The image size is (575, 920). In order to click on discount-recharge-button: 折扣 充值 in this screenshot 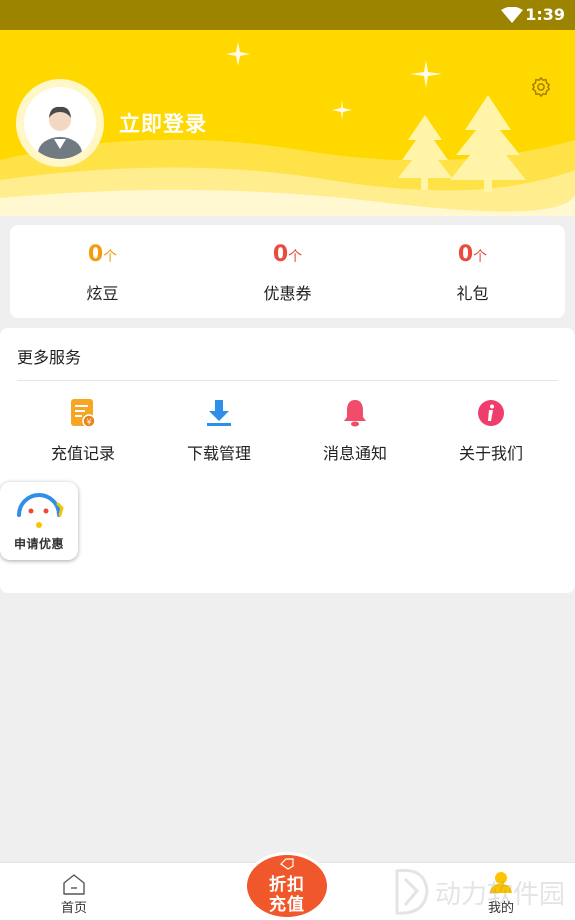, I will do `click(287, 886)`.